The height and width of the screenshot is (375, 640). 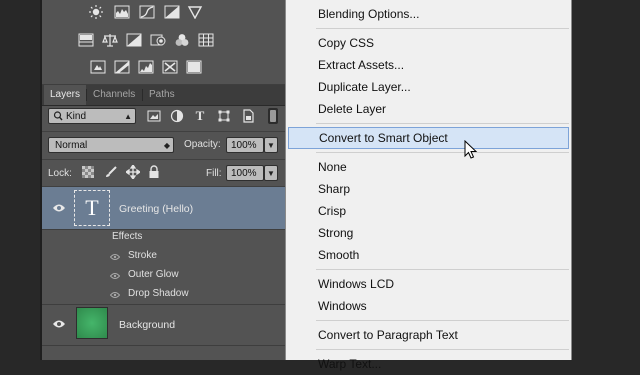 I want to click on menu-item-convert-to-paragraph-text: Convert to Paragraph Text, so click(x=428, y=335).